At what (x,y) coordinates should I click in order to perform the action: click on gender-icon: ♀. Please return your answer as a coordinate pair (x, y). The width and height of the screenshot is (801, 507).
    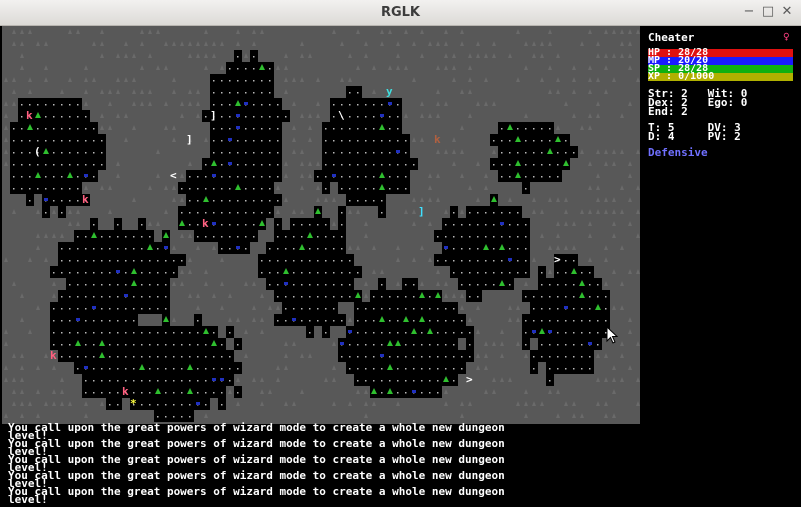
    Looking at the image, I should click on (786, 36).